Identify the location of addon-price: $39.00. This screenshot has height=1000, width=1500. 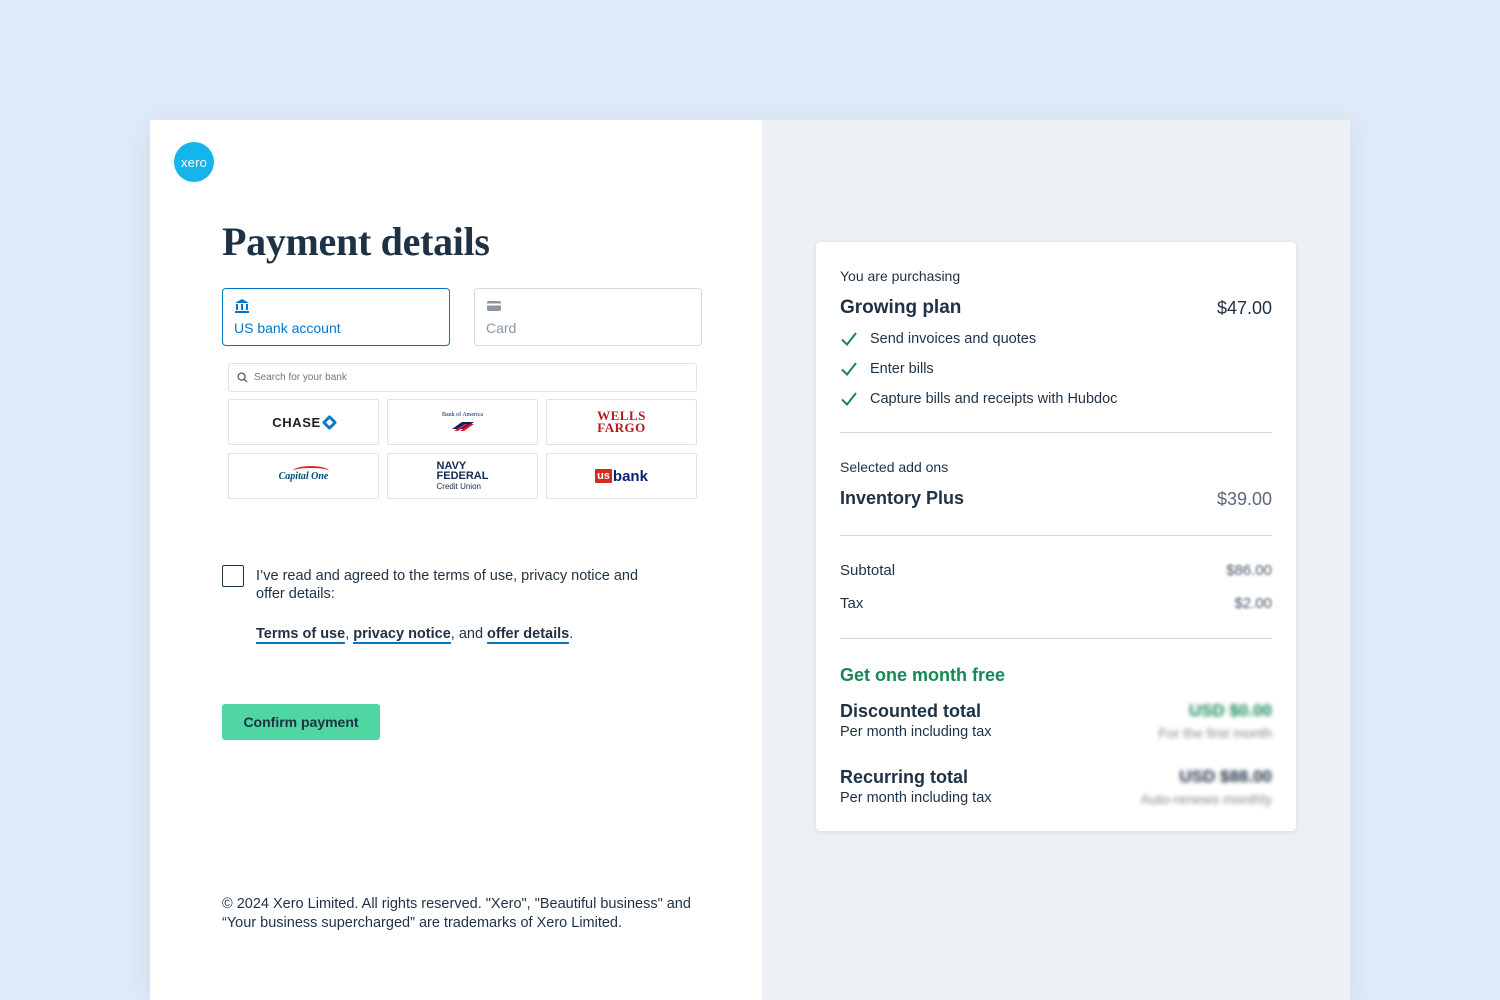
(1244, 499).